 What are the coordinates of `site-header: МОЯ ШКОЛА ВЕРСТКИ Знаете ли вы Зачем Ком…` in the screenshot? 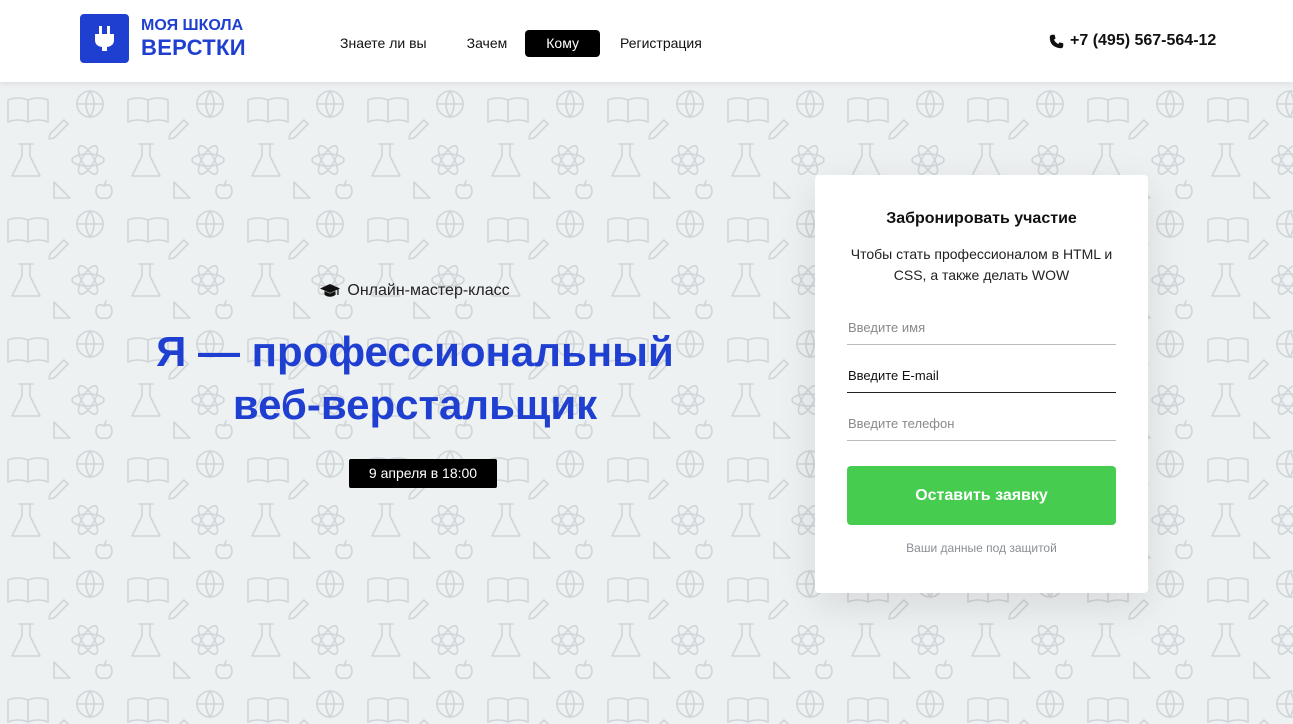 It's located at (646, 41).